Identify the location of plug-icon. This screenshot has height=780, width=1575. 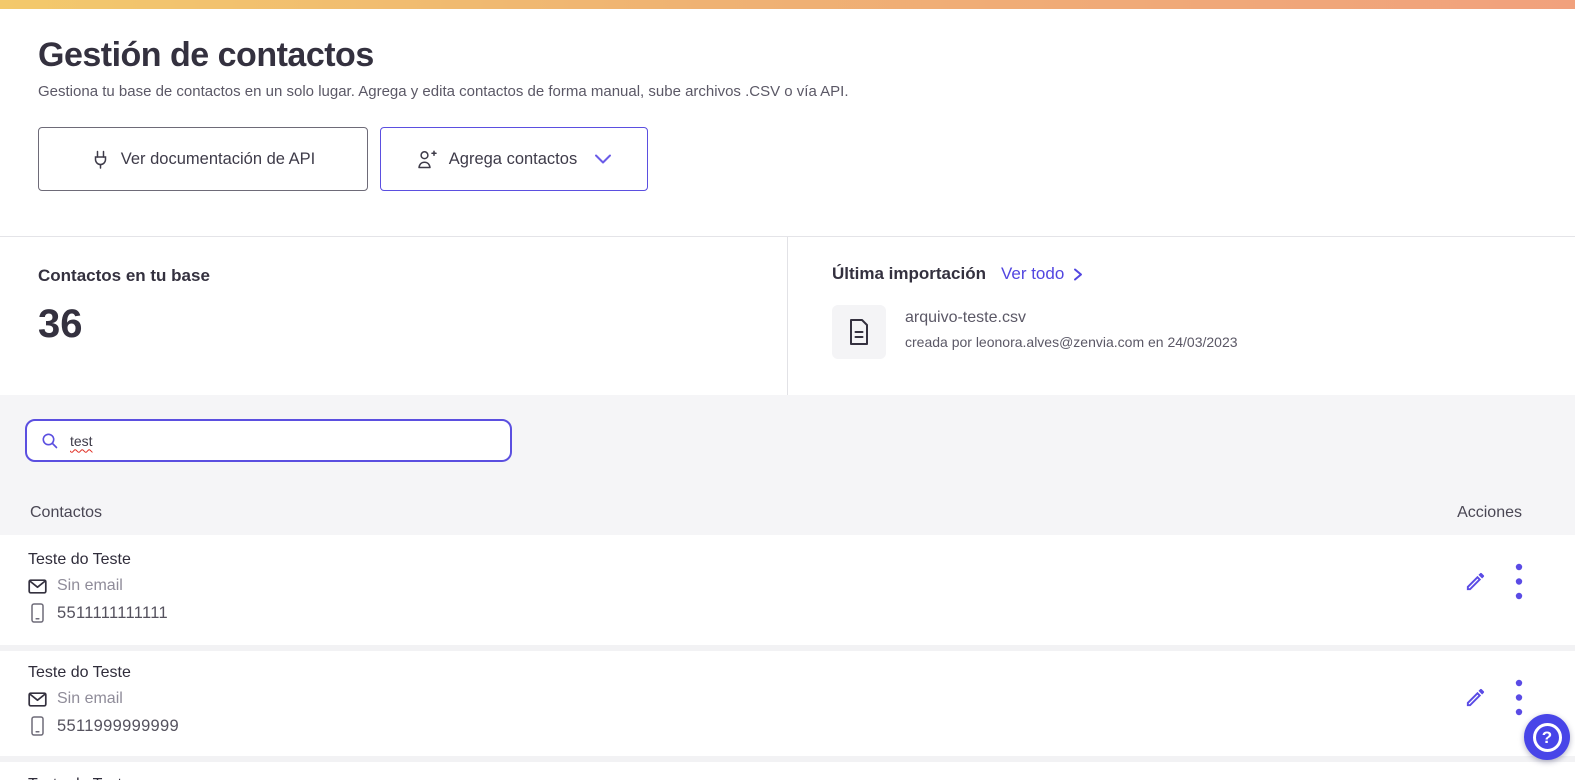
(100, 159).